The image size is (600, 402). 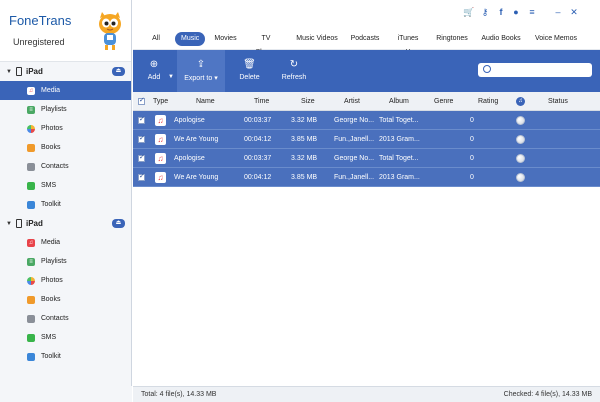 I want to click on toolkit-icon, so click(x=31, y=204).